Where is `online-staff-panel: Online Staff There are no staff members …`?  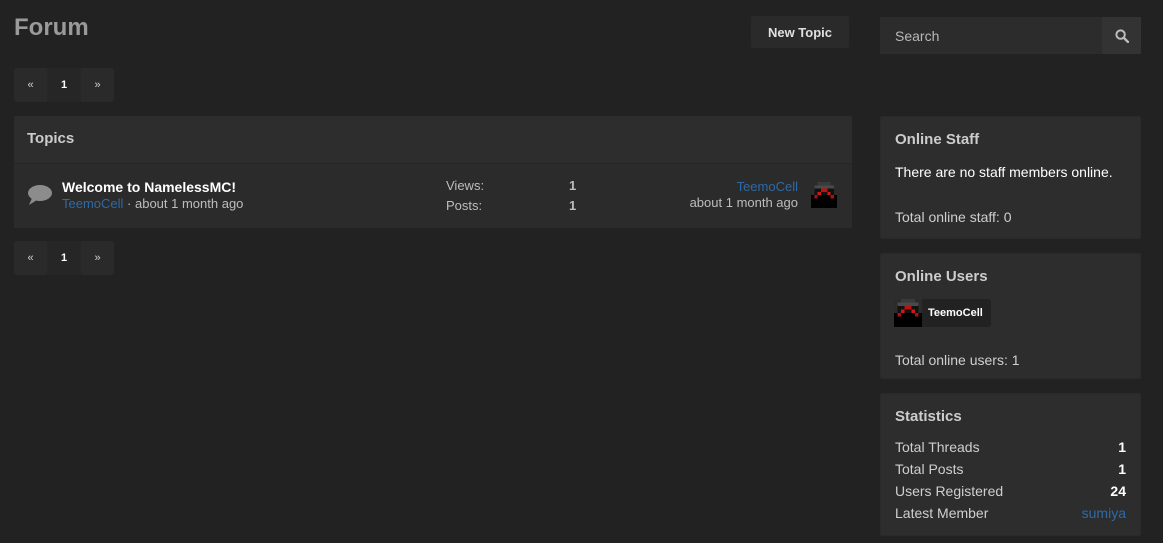
online-staff-panel: Online Staff There are no staff members … is located at coordinates (1010, 177).